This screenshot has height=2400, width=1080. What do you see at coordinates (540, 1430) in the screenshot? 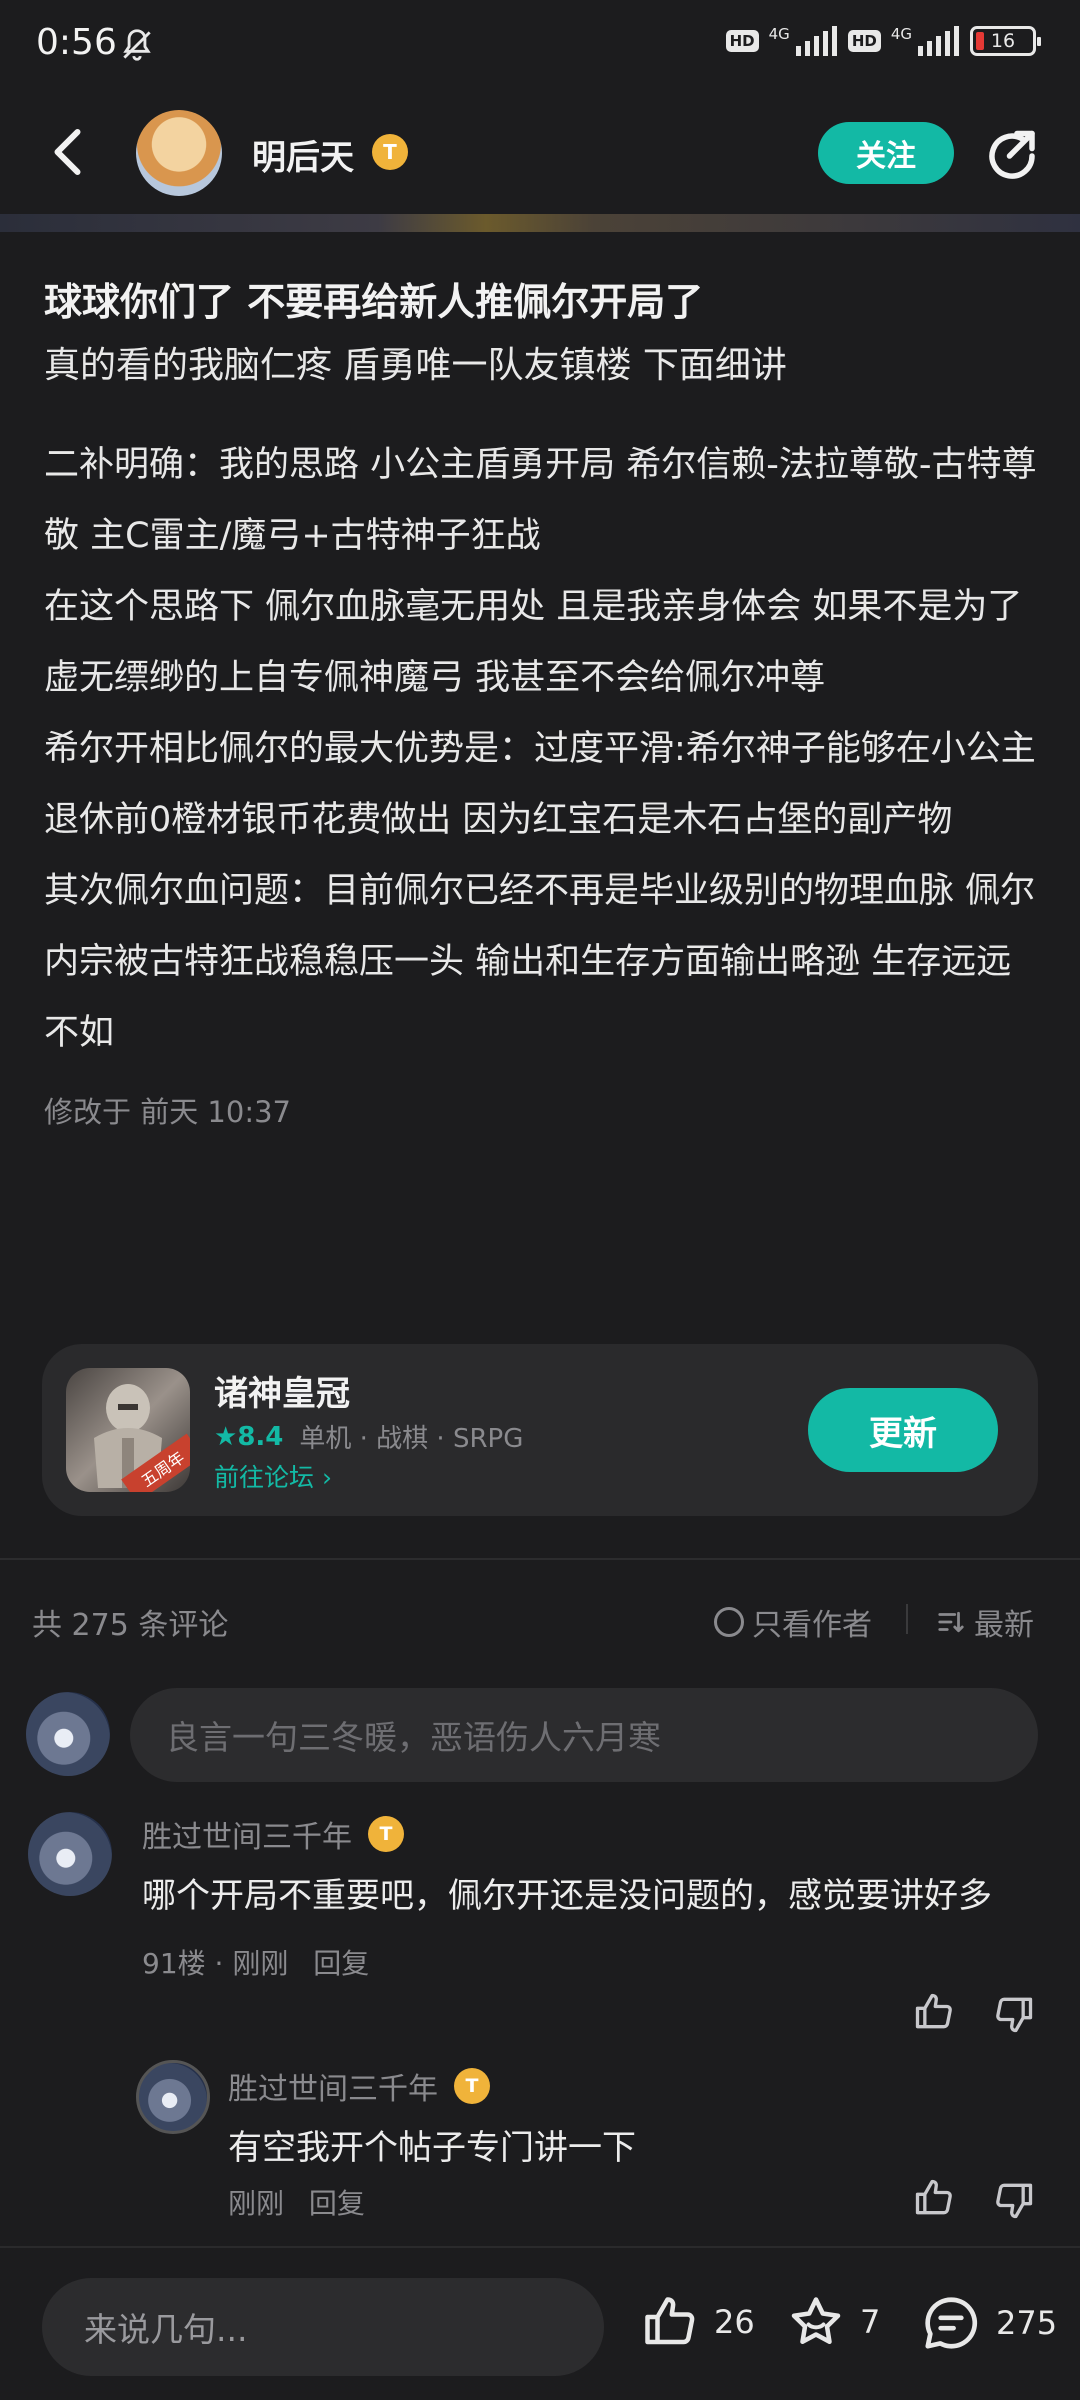
I see `game-card: 五周年 诸神皇冠 ★8.4 单机 · 战棋 · SRPG 前往论坛 › 更新` at bounding box center [540, 1430].